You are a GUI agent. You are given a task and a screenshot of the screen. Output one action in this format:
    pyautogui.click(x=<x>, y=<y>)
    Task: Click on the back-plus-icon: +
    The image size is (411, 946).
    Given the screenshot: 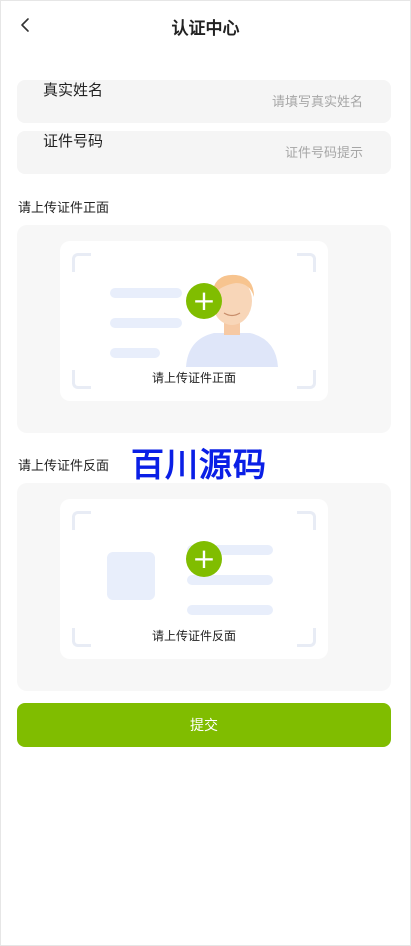 What is the action you would take?
    pyautogui.click(x=204, y=559)
    